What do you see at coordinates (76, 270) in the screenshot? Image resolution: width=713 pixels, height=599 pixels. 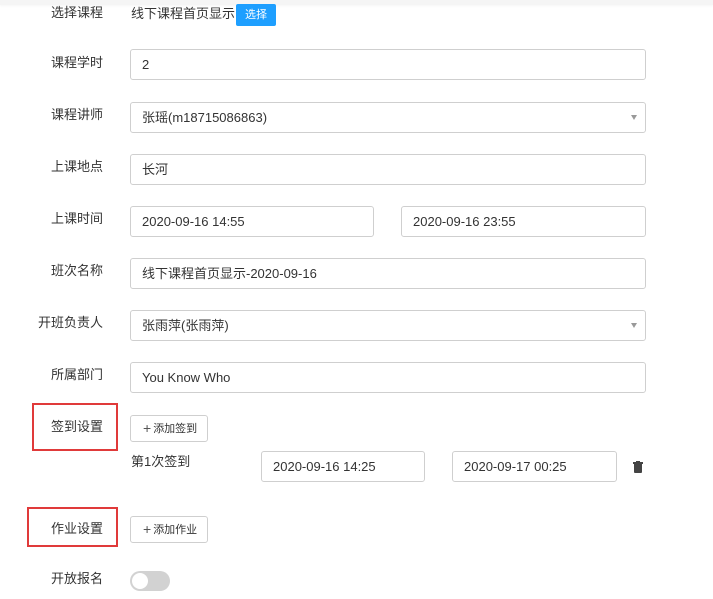 I see `class-name-label: 班次名称` at bounding box center [76, 270].